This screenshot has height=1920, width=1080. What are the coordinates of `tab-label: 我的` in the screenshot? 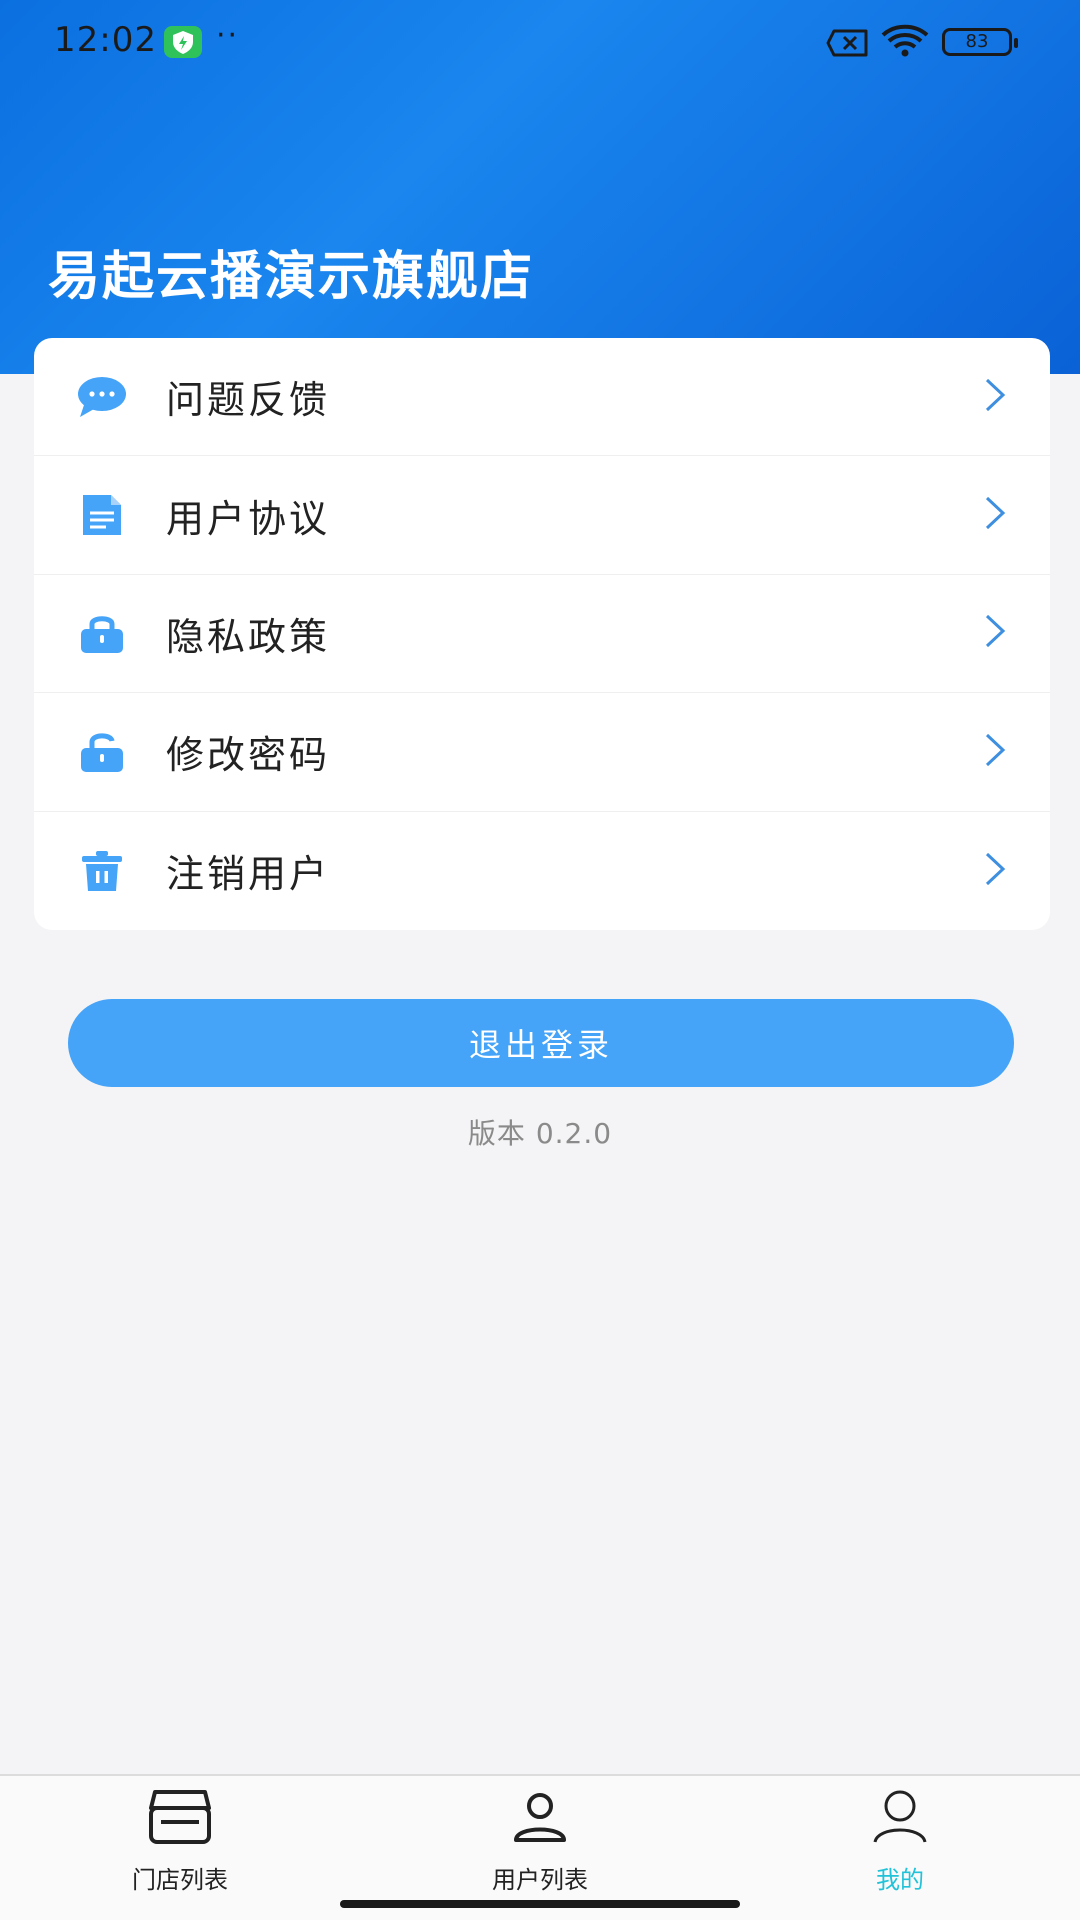 It's located at (900, 1880).